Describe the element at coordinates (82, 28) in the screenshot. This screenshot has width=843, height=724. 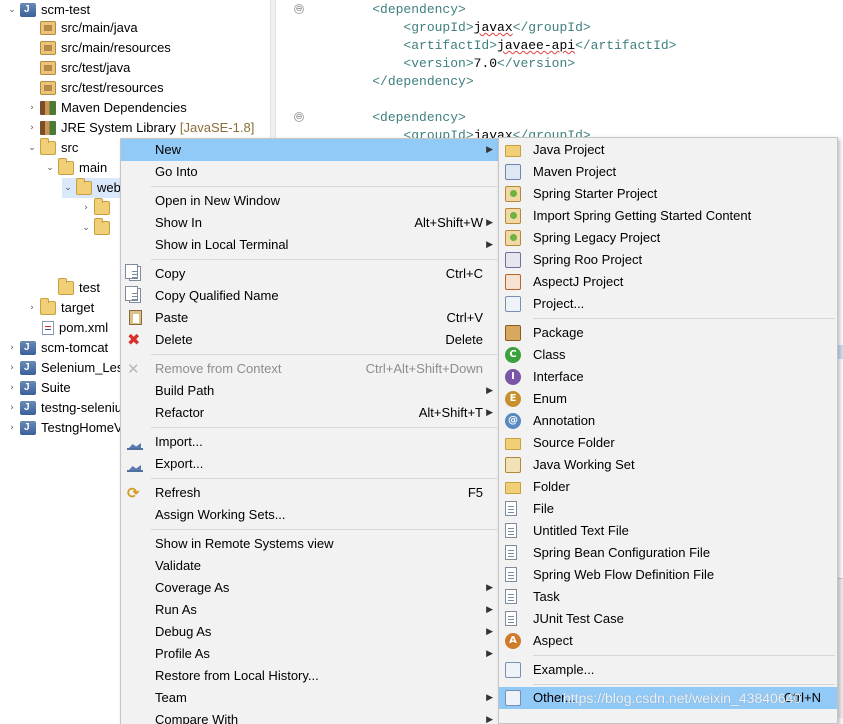
I see `tree-item-src-main-java: src/main/java` at that location.